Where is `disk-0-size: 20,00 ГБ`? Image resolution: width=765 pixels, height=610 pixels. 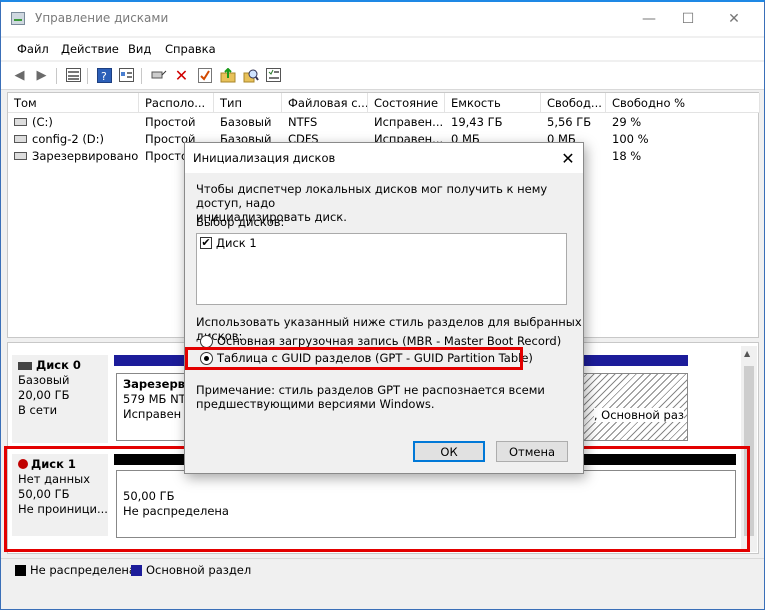
disk-0-size: 20,00 ГБ is located at coordinates (44, 395).